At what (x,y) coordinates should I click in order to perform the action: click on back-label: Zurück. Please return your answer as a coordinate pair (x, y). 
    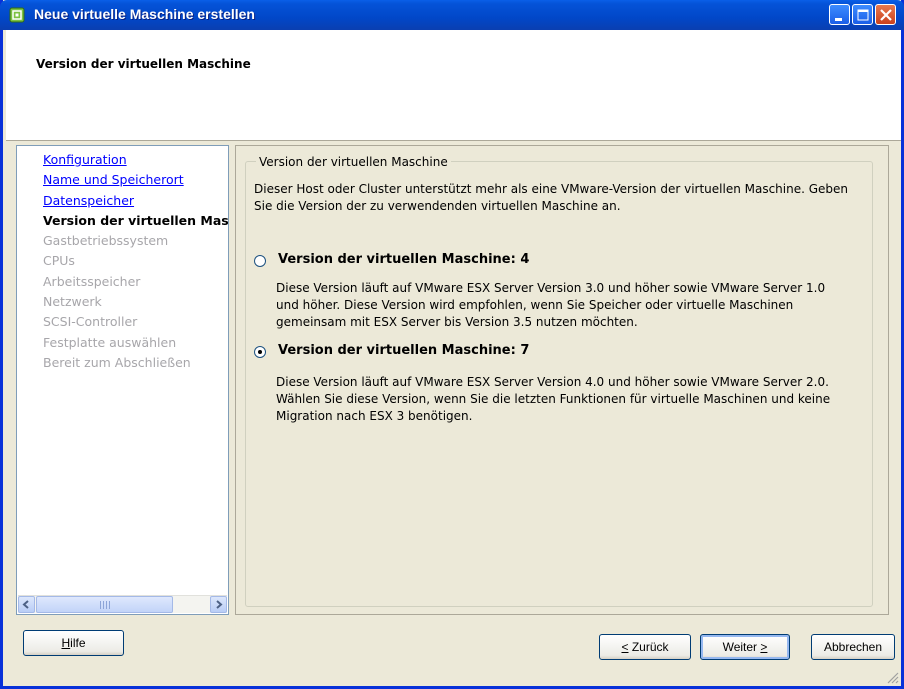
    Looking at the image, I should click on (648, 647).